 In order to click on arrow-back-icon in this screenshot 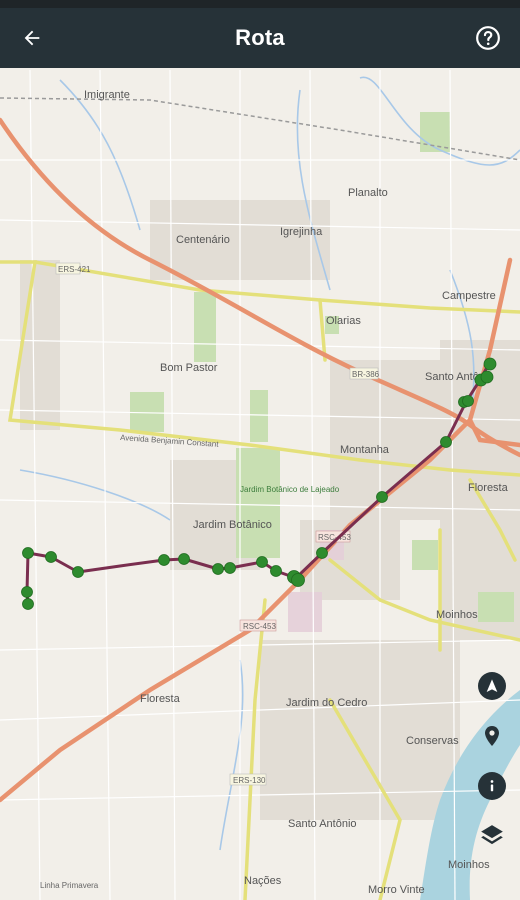, I will do `click(32, 38)`.